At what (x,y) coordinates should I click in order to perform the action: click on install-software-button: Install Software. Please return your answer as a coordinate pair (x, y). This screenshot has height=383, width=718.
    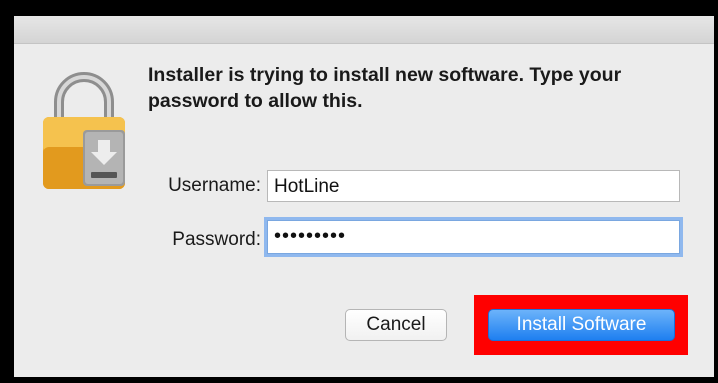
    Looking at the image, I should click on (581, 325).